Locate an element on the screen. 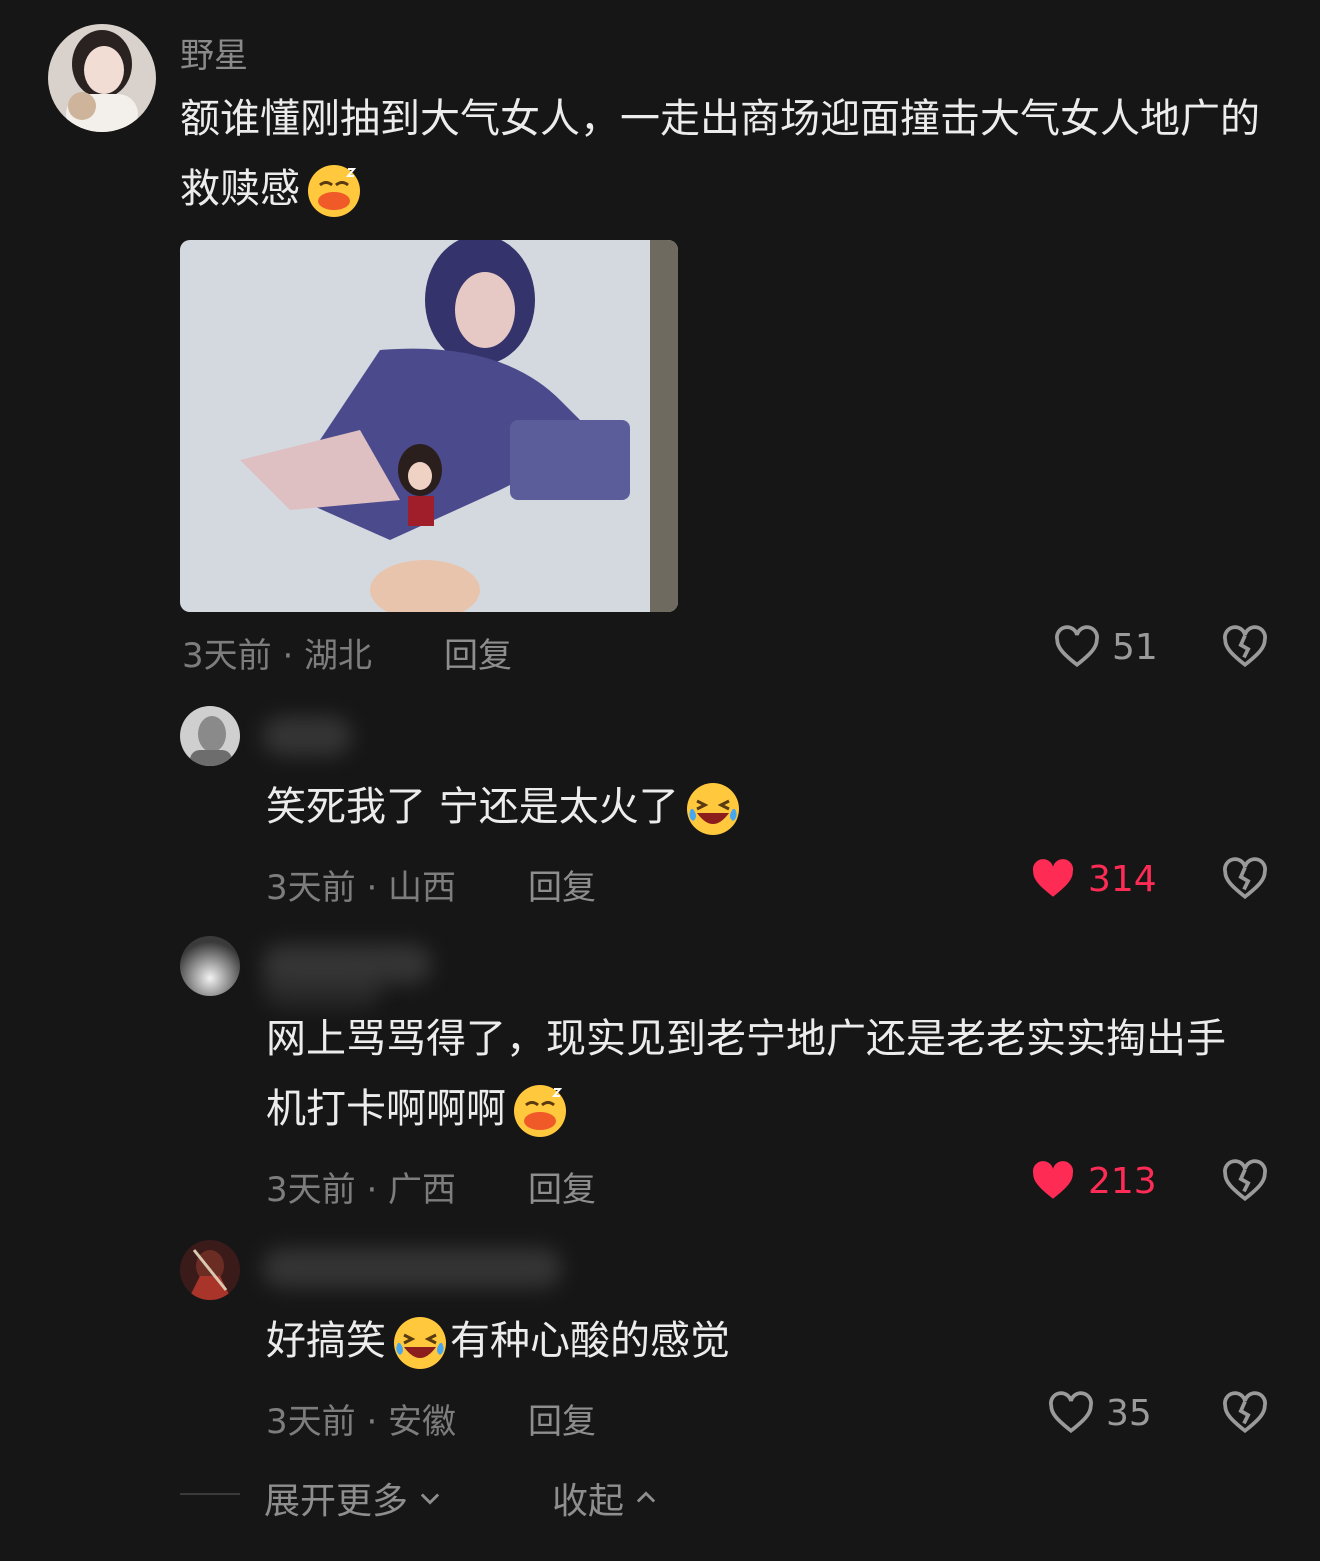  like-count: 213 is located at coordinates (1122, 1181).